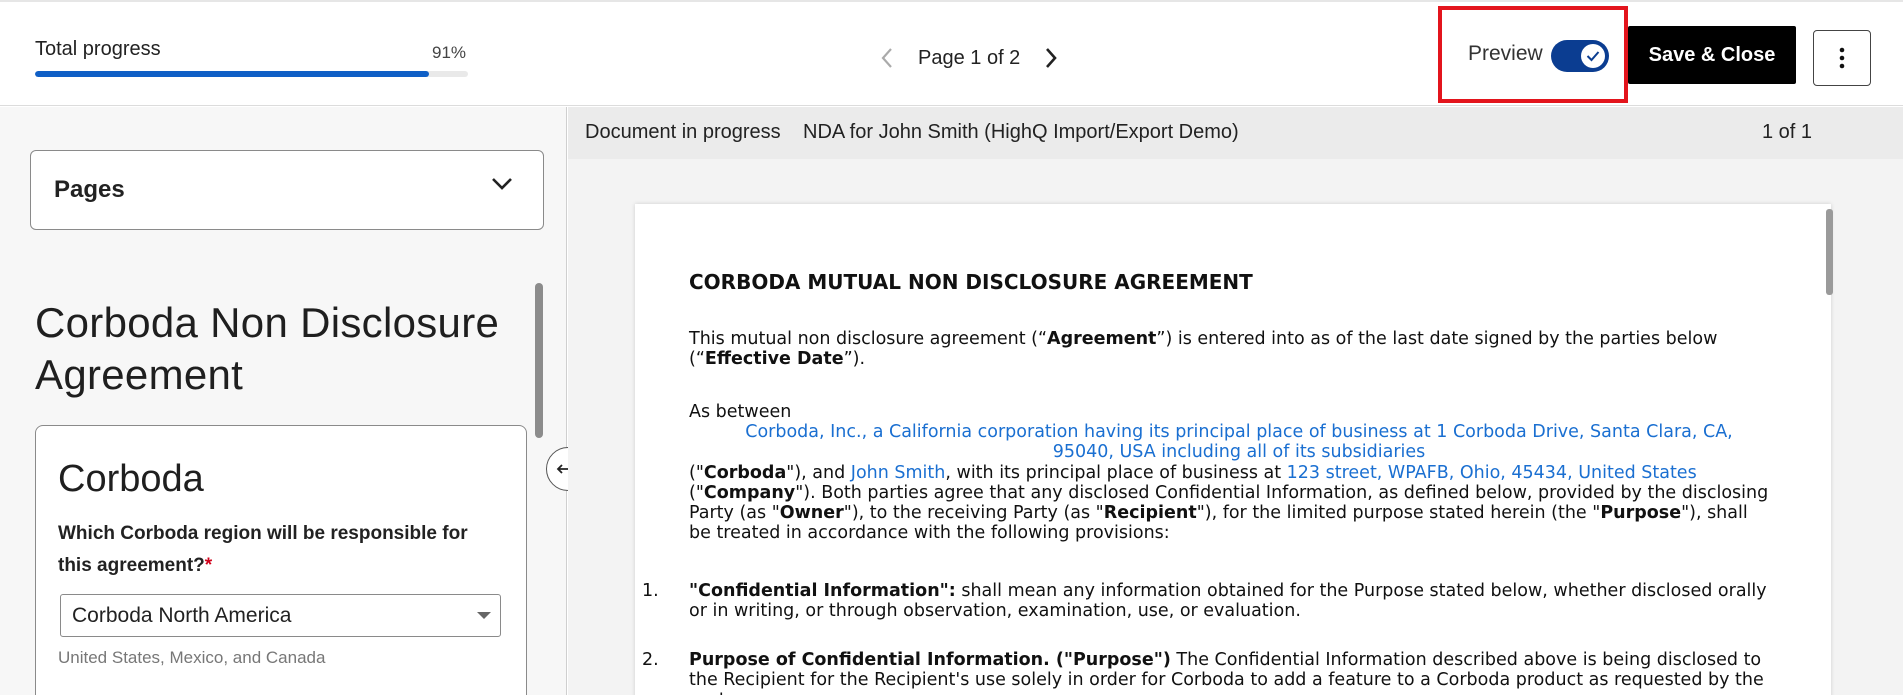 The height and width of the screenshot is (695, 1903). I want to click on chevron-down-icon, so click(502, 184).